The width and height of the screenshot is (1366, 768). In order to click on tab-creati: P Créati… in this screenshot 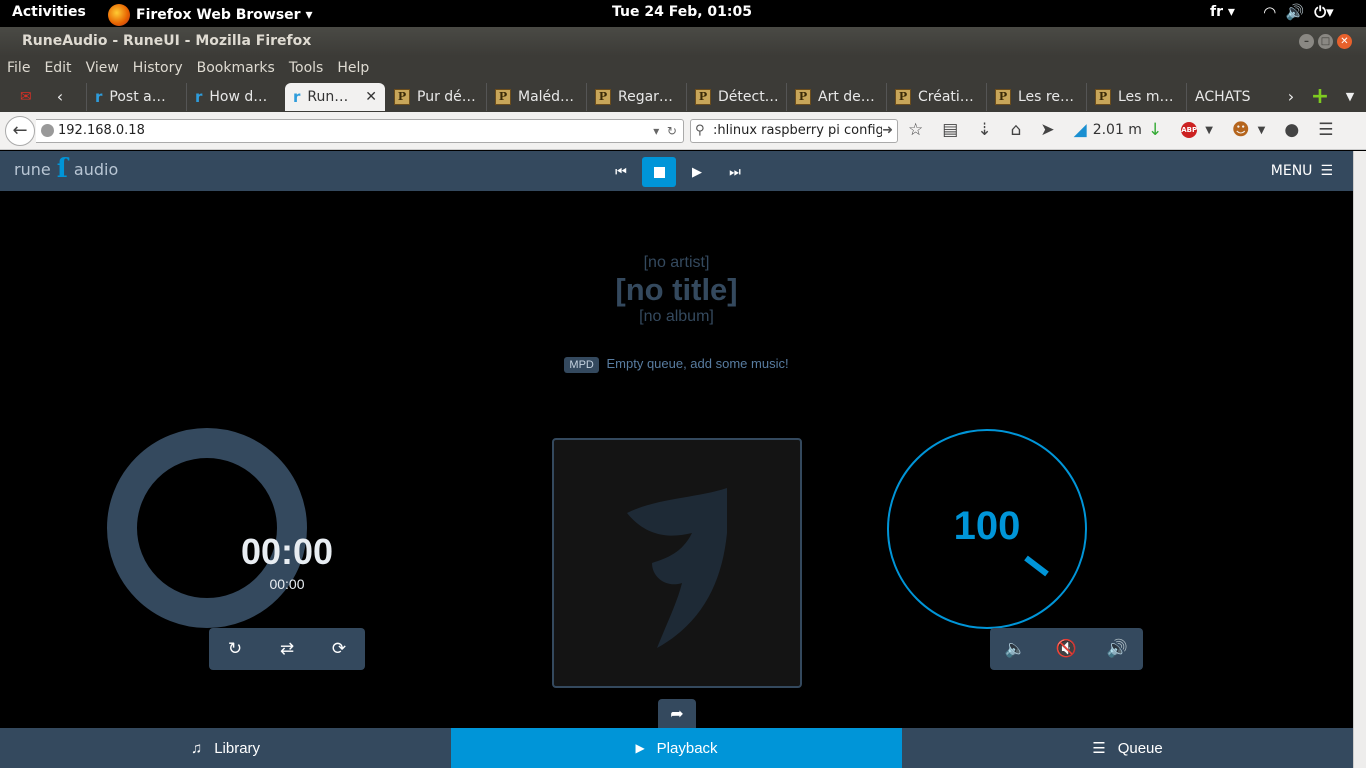, I will do `click(936, 97)`.